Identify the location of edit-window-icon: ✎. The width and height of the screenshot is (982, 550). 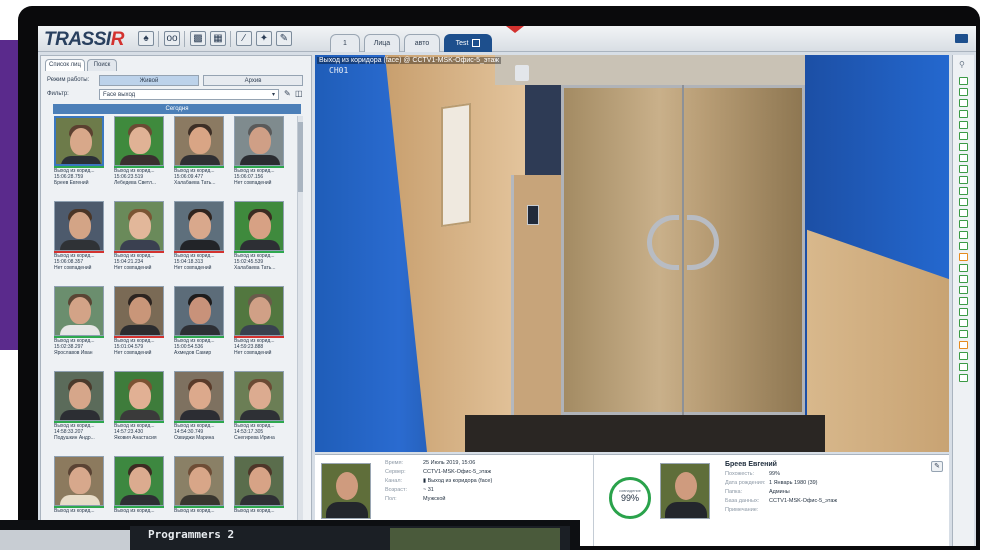
(284, 38).